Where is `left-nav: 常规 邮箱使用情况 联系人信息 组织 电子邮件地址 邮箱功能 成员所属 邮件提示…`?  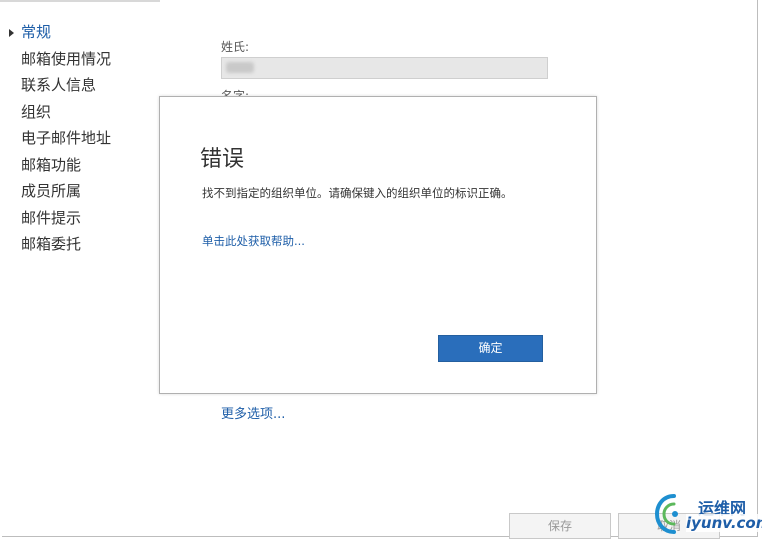 left-nav: 常规 邮箱使用情况 联系人信息 组织 电子邮件地址 邮箱功能 成员所属 邮件提示… is located at coordinates (90, 139).